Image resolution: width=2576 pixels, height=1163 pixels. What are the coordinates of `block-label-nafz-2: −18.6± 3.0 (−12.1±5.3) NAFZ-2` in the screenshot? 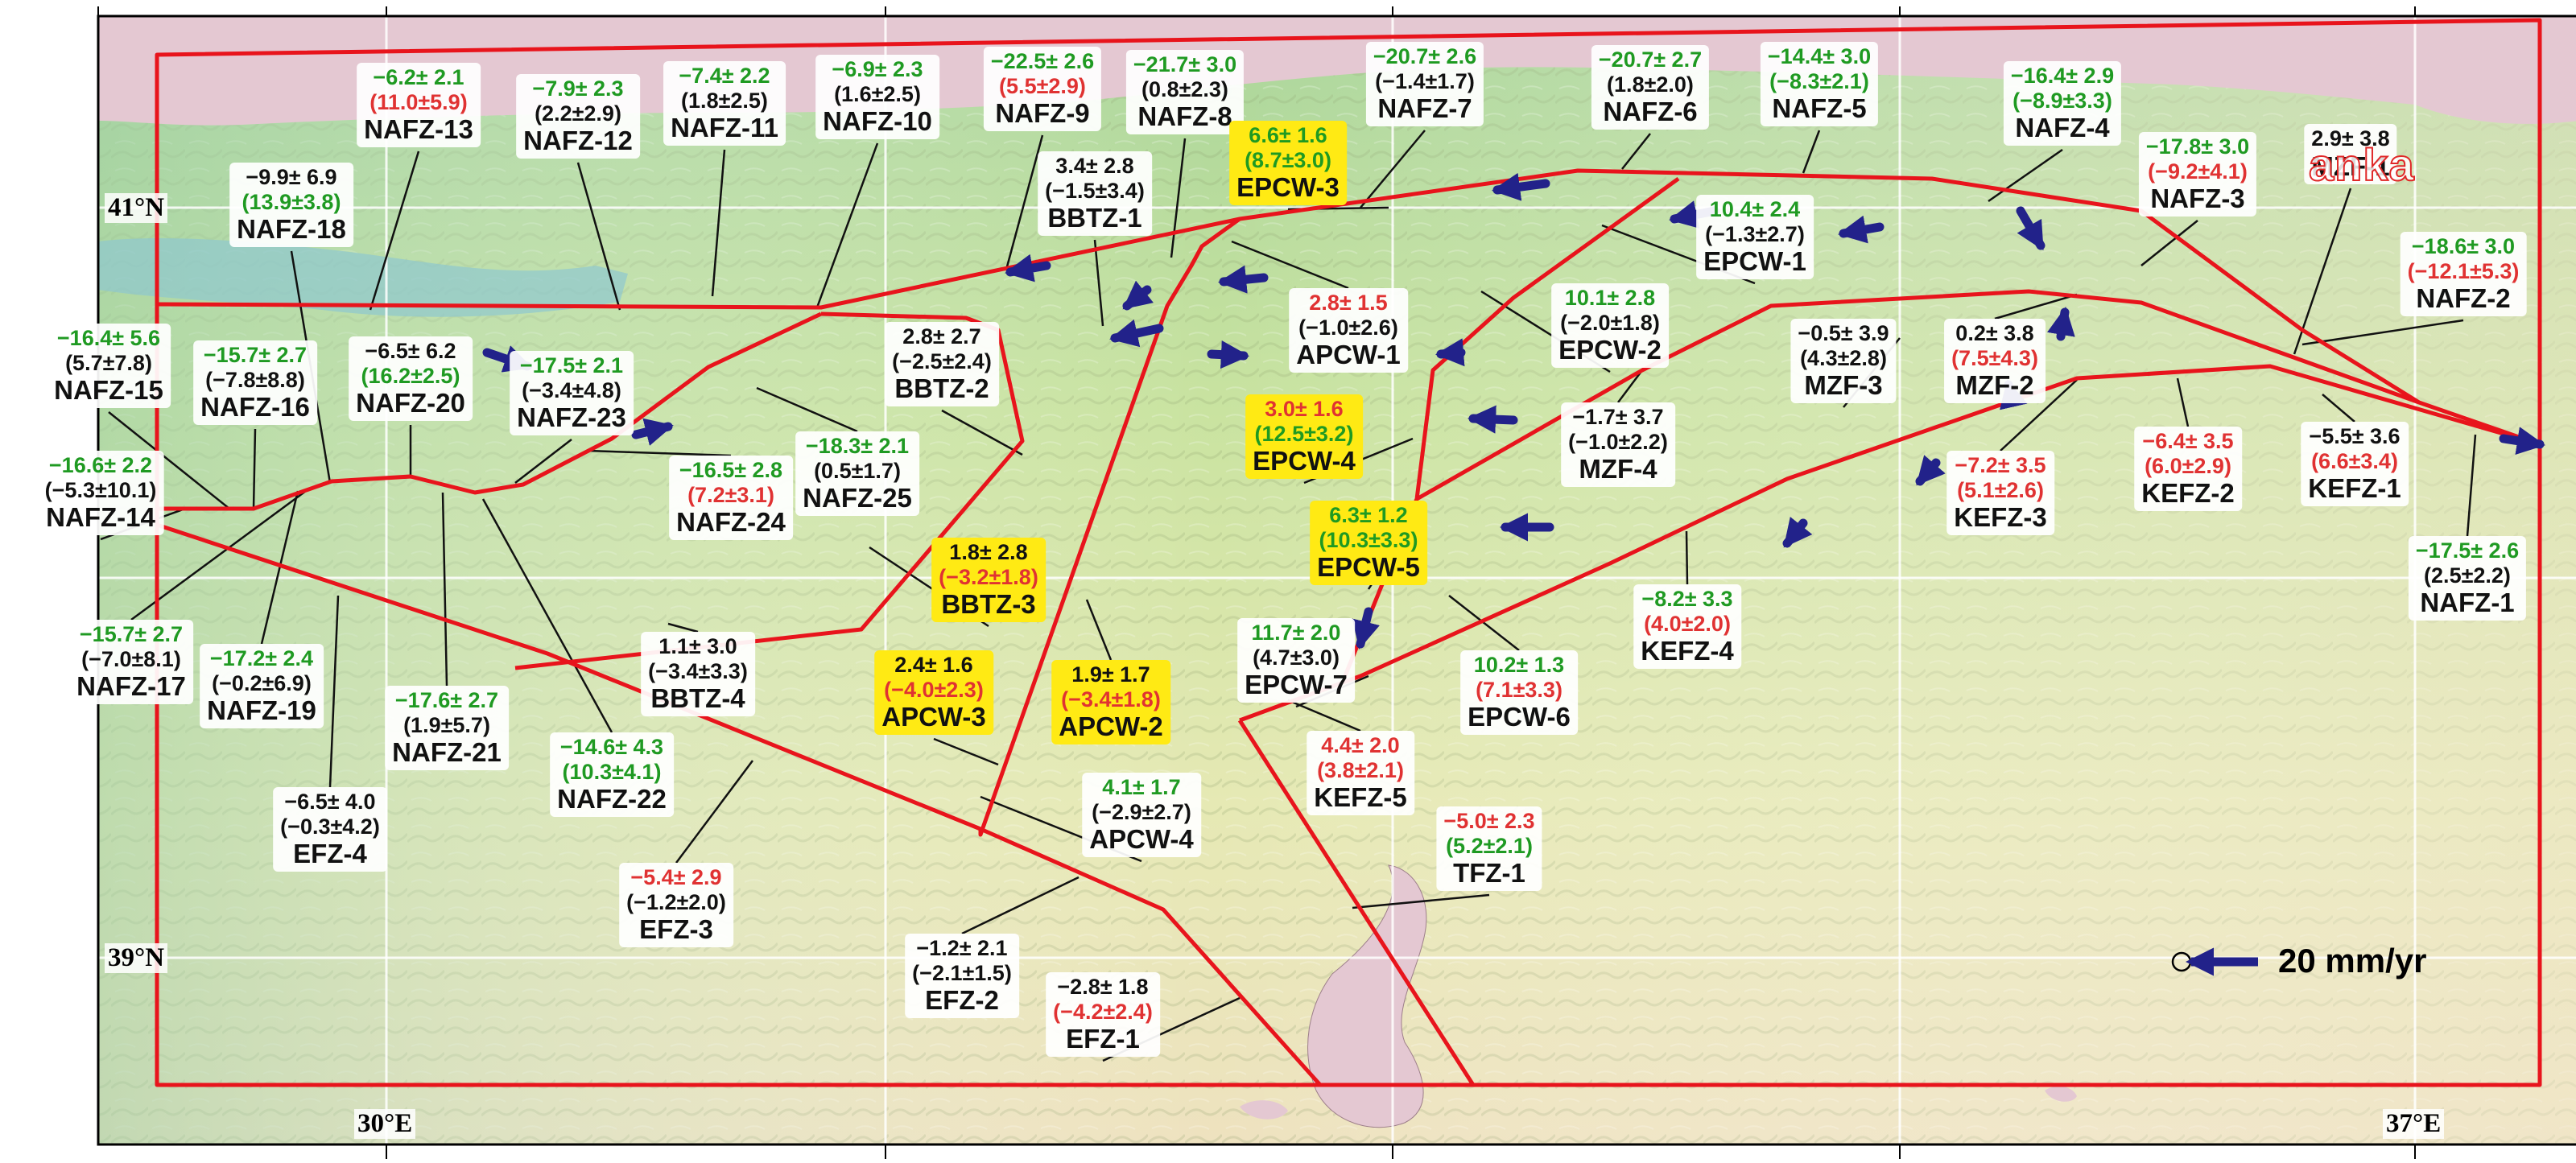 It's located at (2463, 274).